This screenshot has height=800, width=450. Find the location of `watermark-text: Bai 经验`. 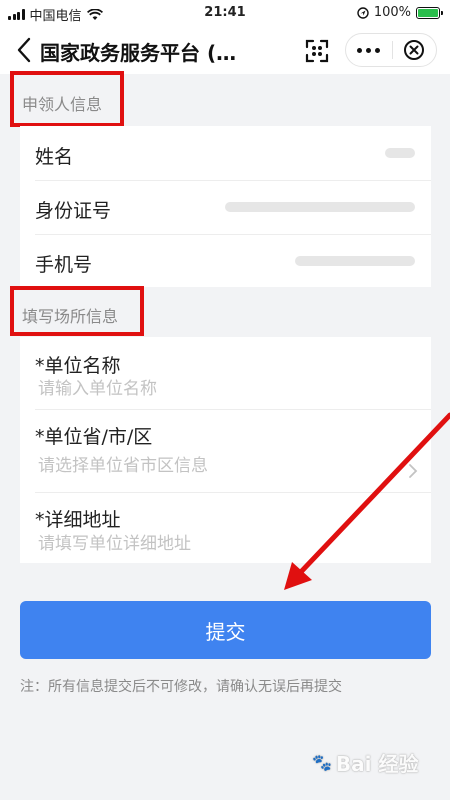

watermark-text: Bai 经验 is located at coordinates (377, 764).